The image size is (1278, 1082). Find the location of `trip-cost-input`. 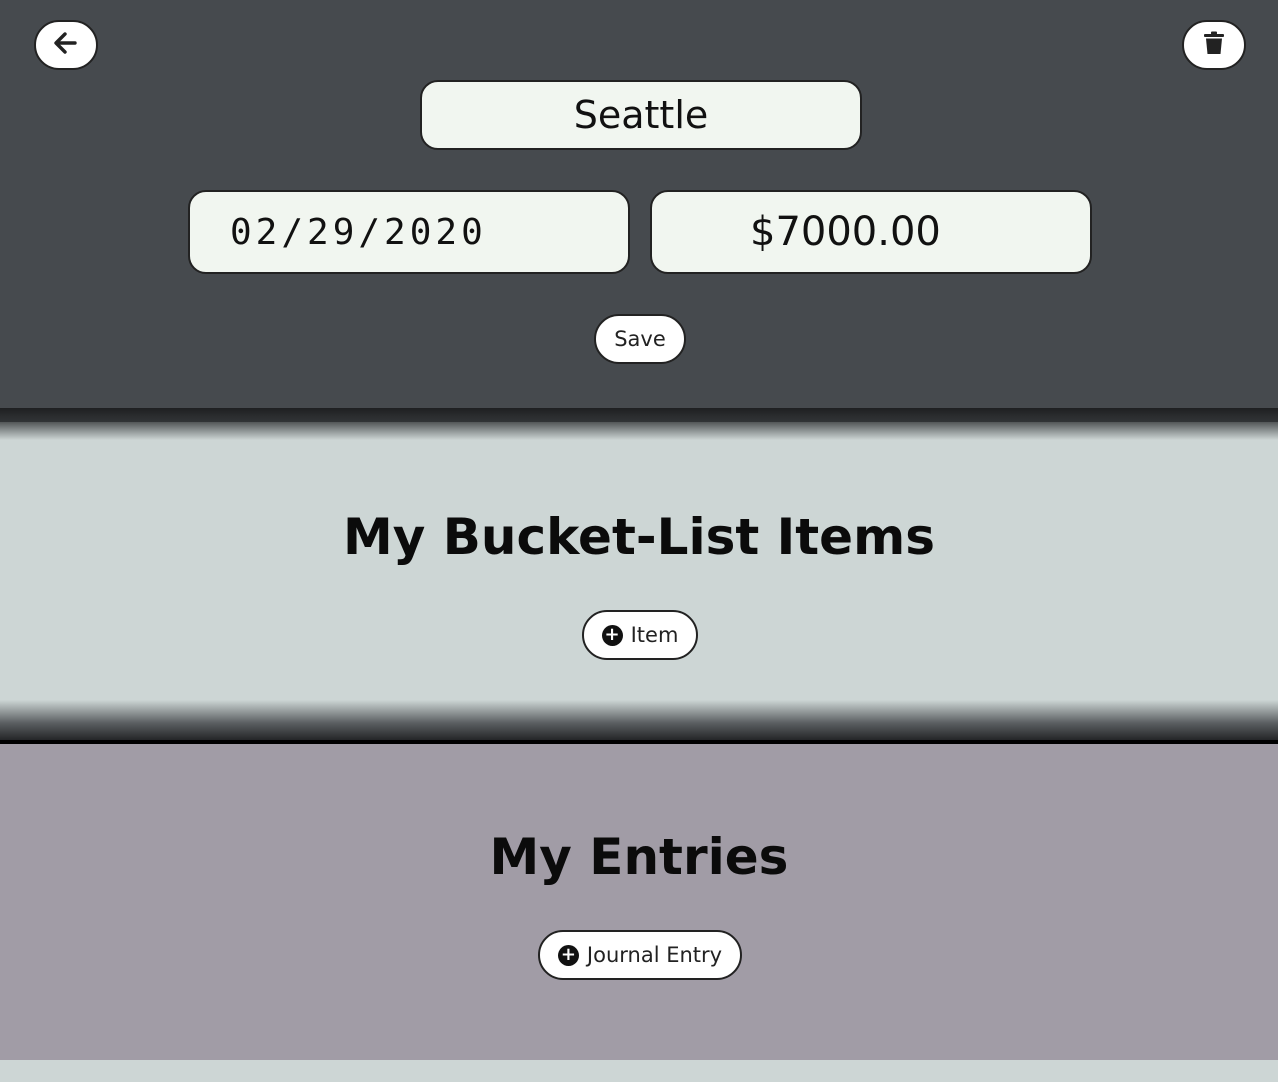

trip-cost-input is located at coordinates (871, 232).